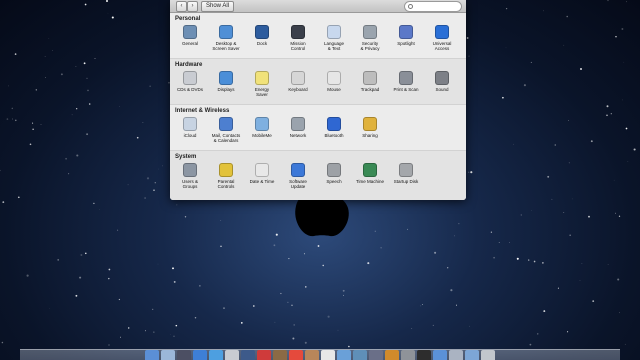  I want to click on pref-pane-bulb: Energy Saver, so click(262, 84).